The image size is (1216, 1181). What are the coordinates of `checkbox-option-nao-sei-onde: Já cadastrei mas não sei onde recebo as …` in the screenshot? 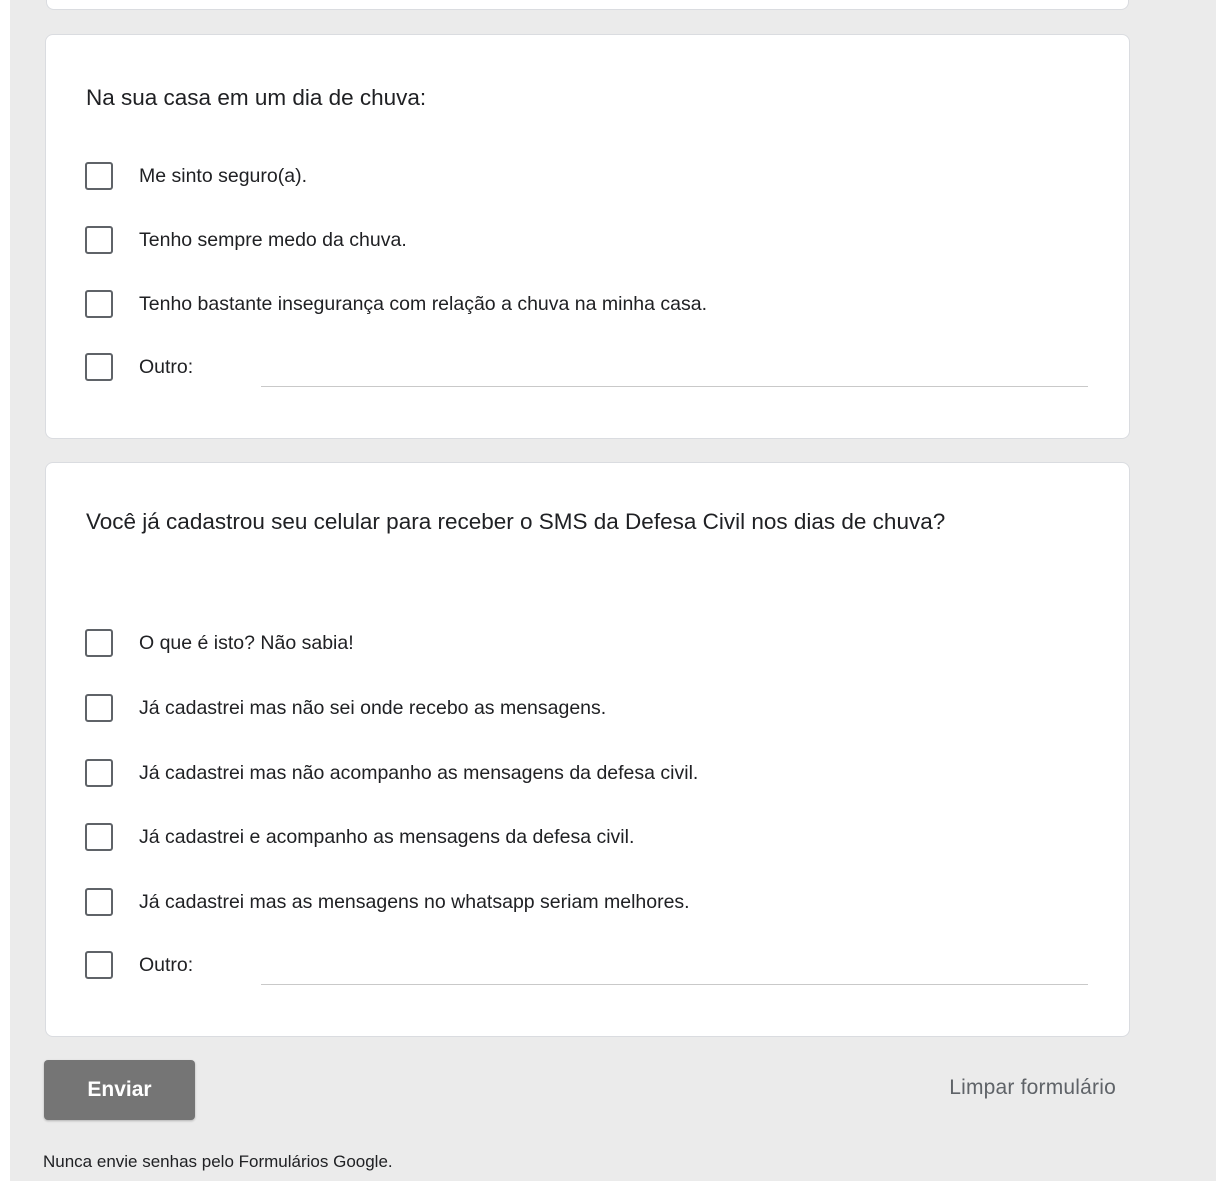 It's located at (345, 708).